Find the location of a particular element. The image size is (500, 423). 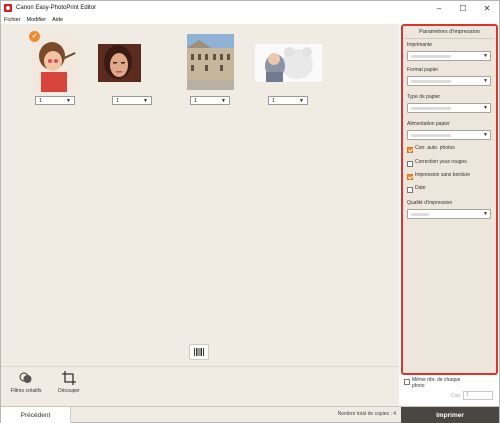

redeye-checkbox-row: Correction yeux rouges is located at coordinates (441, 163).